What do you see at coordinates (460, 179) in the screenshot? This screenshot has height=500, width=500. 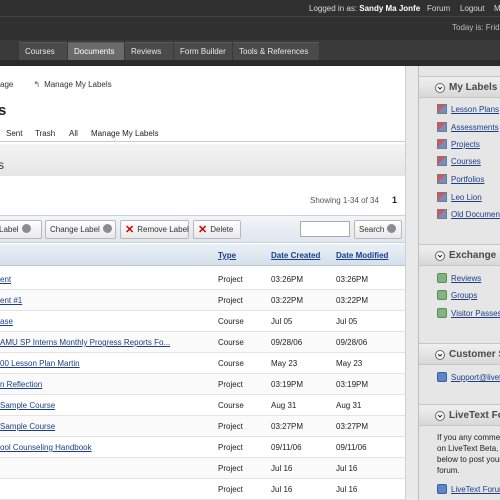 I see `label-item-portfolios: Portfolios` at bounding box center [460, 179].